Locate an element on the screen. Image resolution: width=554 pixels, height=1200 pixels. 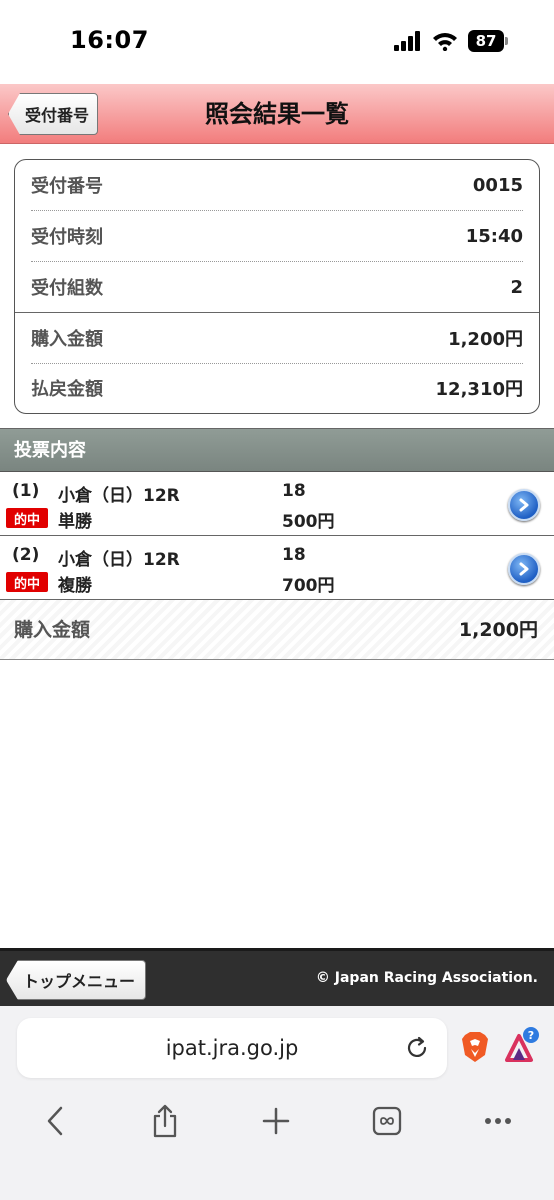
receipt-row-time: 受付時刻 15:40 is located at coordinates (277, 236).